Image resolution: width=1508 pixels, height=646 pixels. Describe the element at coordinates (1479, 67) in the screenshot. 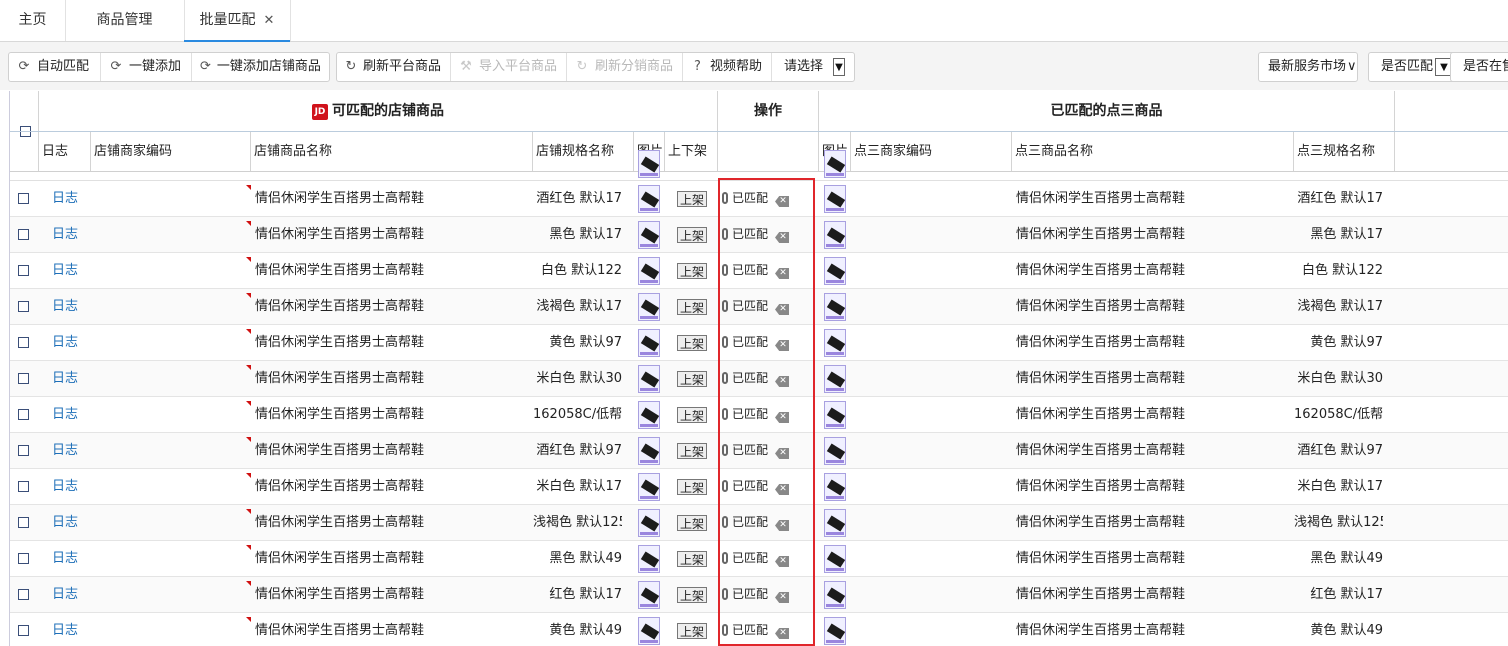

I see `on-sale-select: 是否在售` at that location.